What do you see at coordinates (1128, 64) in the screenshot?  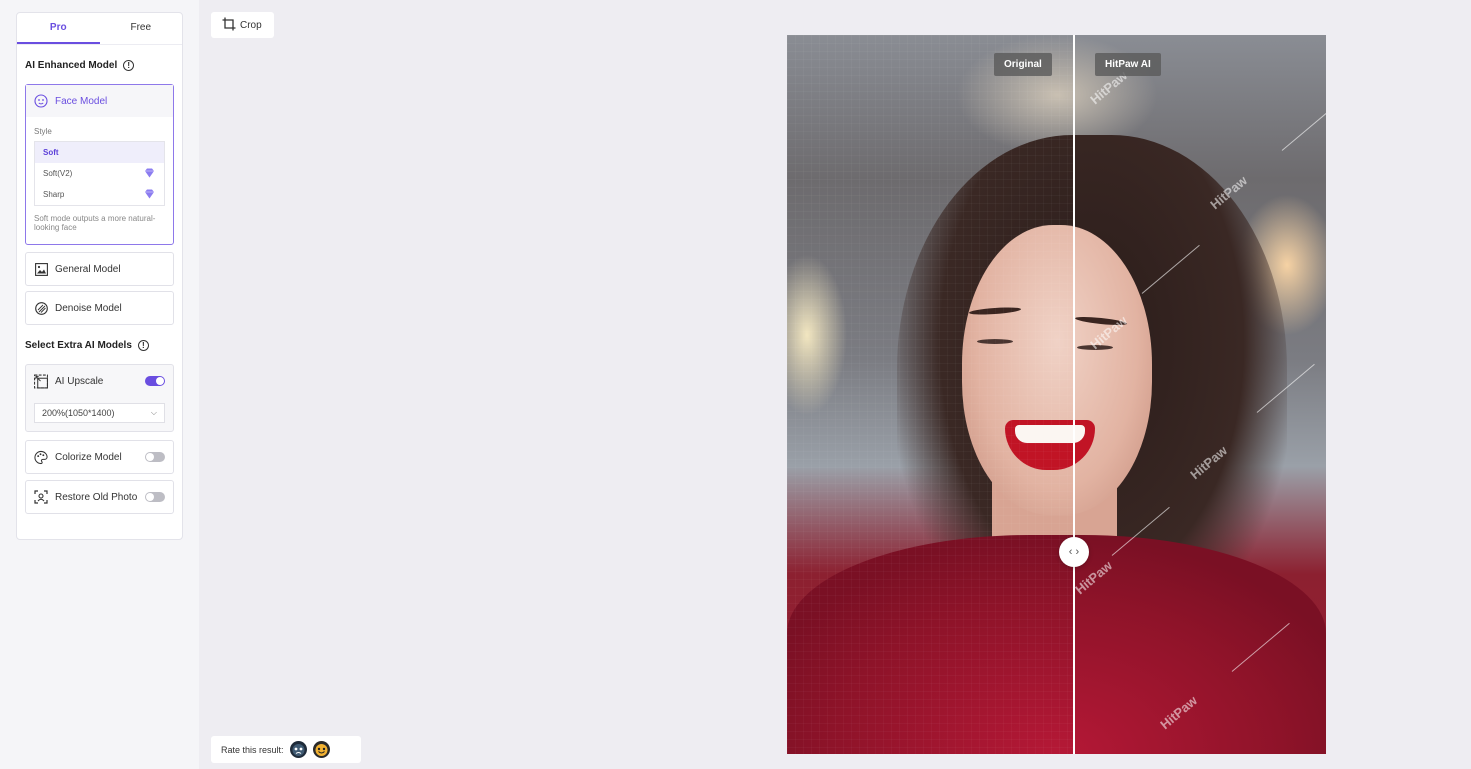 I see `enhanced-label: HitPaw AI` at bounding box center [1128, 64].